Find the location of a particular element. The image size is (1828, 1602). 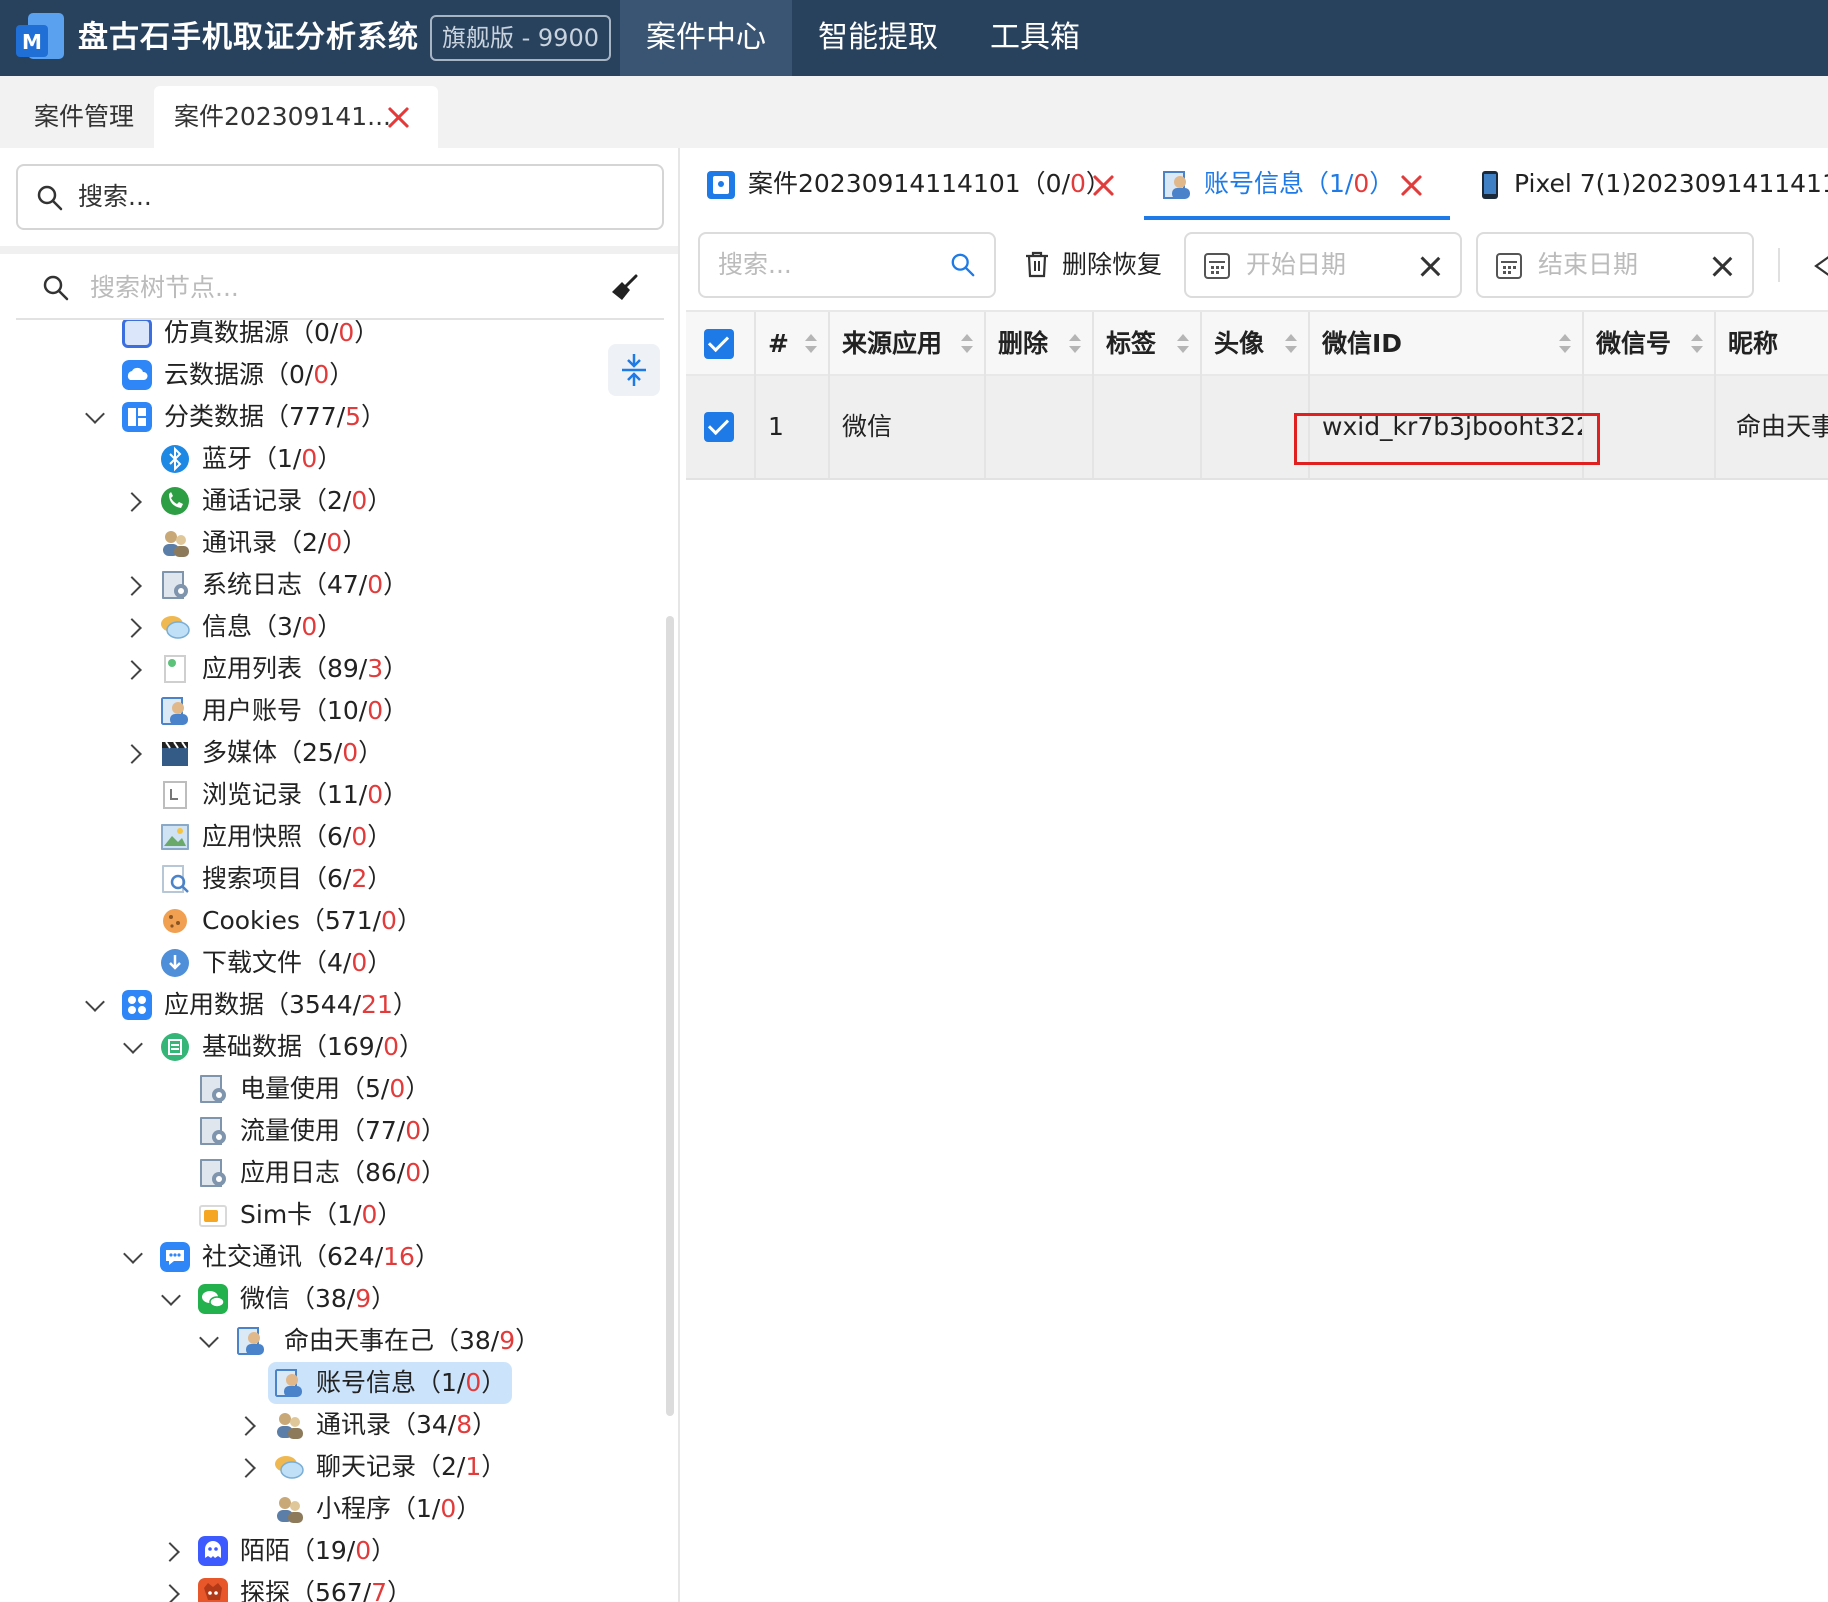

tree-item-search-items: 搜索项目（6/2） is located at coordinates (330, 879).